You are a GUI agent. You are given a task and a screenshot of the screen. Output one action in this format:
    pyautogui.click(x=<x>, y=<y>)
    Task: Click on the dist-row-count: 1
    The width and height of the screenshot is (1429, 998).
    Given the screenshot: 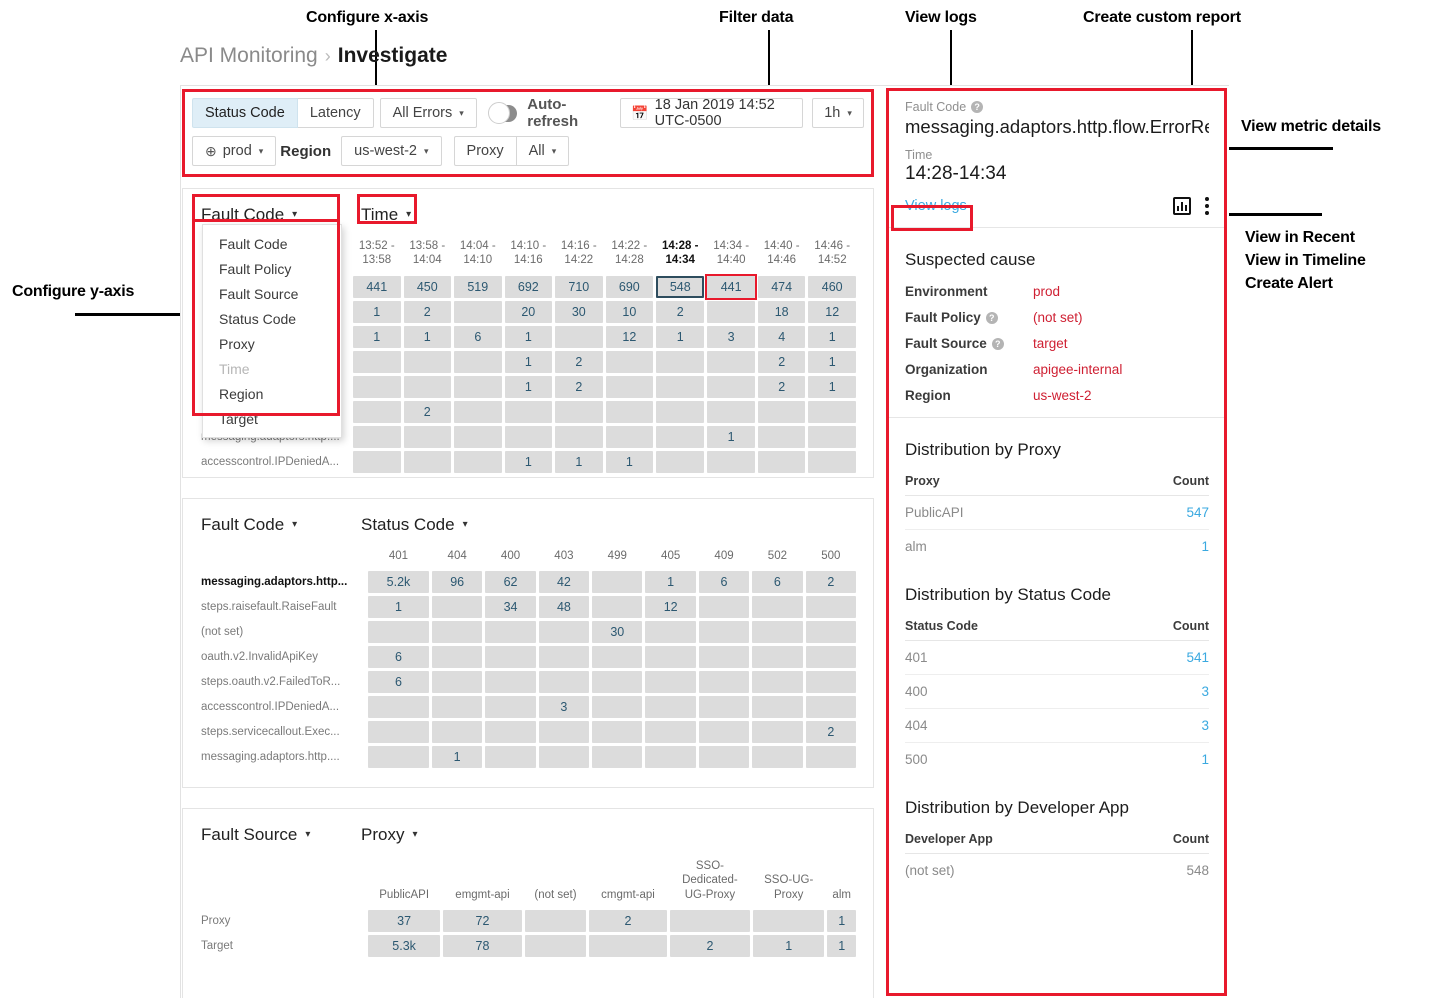 What is the action you would take?
    pyautogui.click(x=1151, y=547)
    